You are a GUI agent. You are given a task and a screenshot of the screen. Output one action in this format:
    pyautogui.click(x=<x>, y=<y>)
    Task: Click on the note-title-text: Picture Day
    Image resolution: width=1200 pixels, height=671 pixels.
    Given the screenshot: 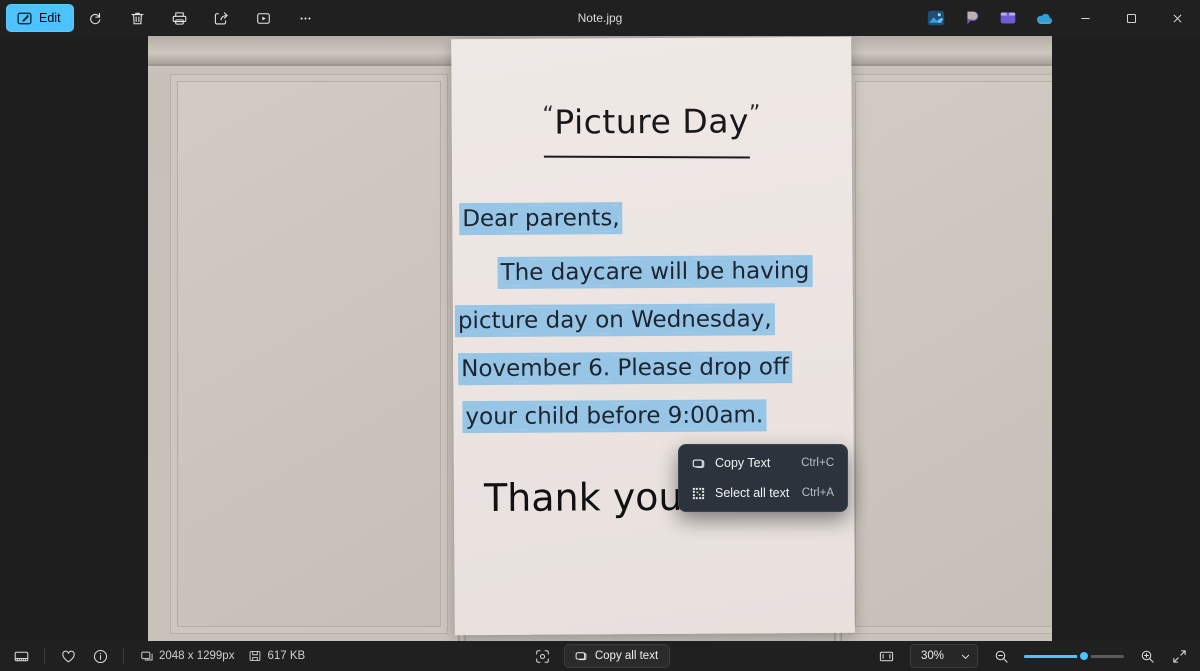 What is the action you would take?
    pyautogui.click(x=652, y=121)
    